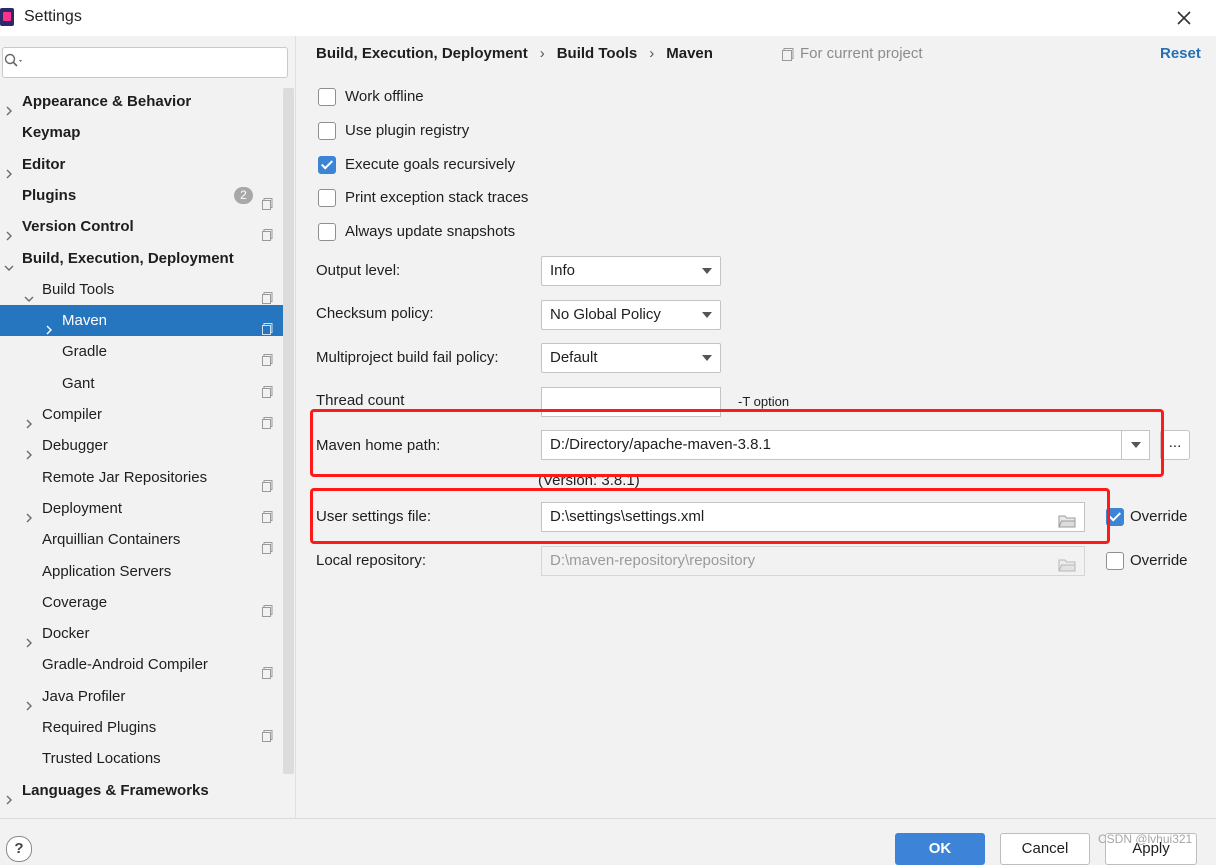 This screenshot has height=865, width=1216. I want to click on sidebar-item-arquillian-containers: Arquillian Containers, so click(141, 539).